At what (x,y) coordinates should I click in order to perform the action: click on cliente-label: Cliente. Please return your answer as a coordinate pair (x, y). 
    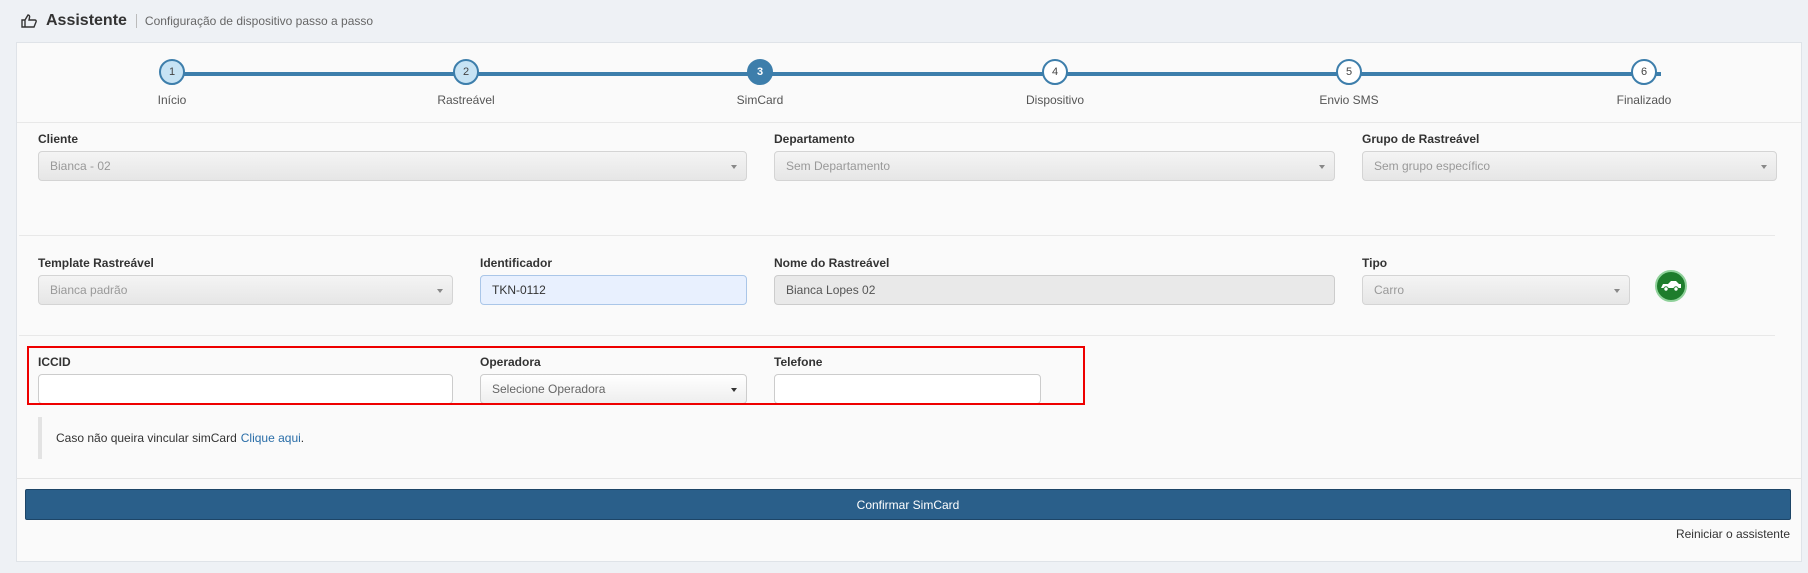
    Looking at the image, I should click on (58, 139).